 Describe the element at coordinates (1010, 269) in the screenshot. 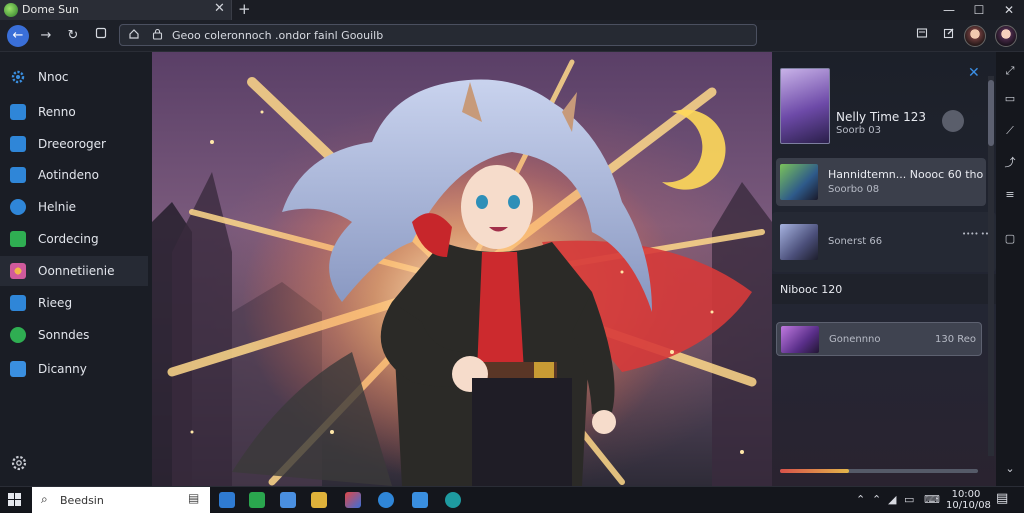

I see `right-tool-strip: ⤢ ▭ ⟋ ⤴ ≡ ▢ ⌄` at that location.